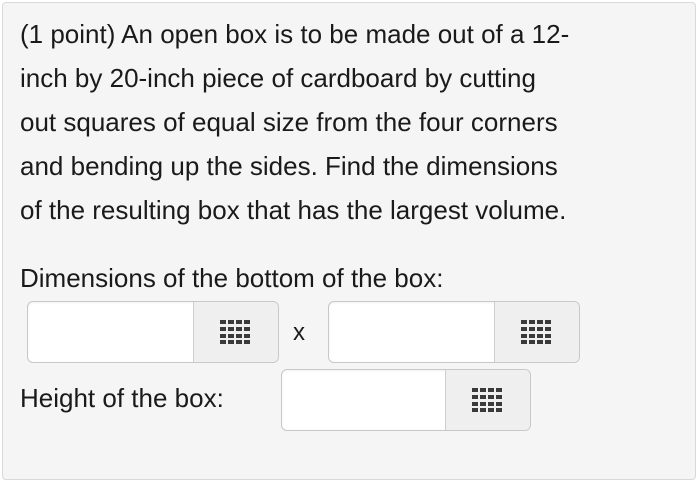 This screenshot has width=700, height=484. Describe the element at coordinates (363, 400) in the screenshot. I see `height-input` at that location.